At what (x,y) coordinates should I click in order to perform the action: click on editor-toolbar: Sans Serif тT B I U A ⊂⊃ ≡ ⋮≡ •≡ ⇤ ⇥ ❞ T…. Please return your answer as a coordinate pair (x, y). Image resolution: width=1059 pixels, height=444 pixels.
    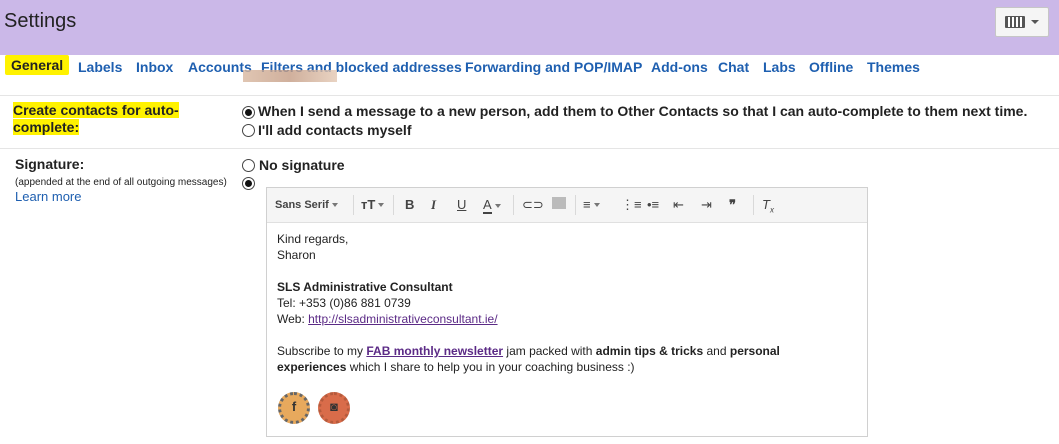
    Looking at the image, I should click on (567, 205).